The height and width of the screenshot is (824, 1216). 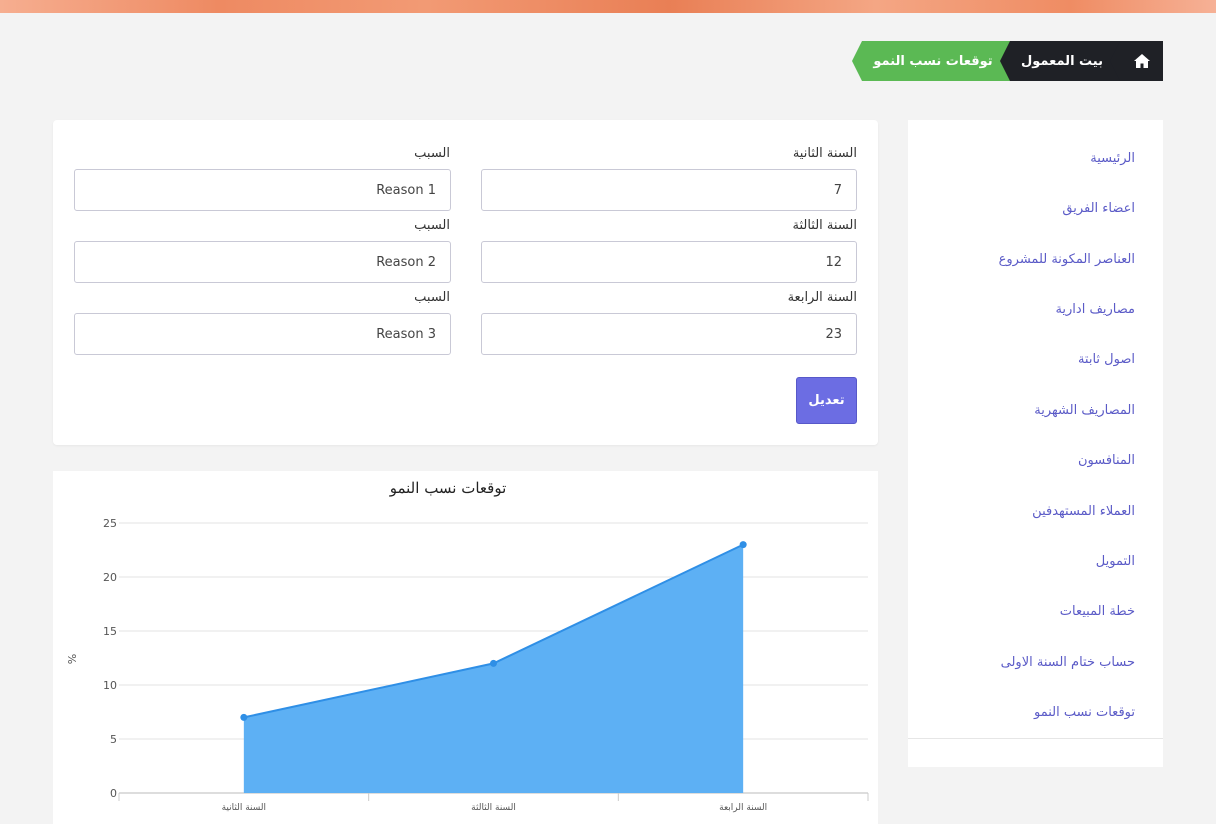 I want to click on chart-y-tick-label: 25, so click(x=110, y=523).